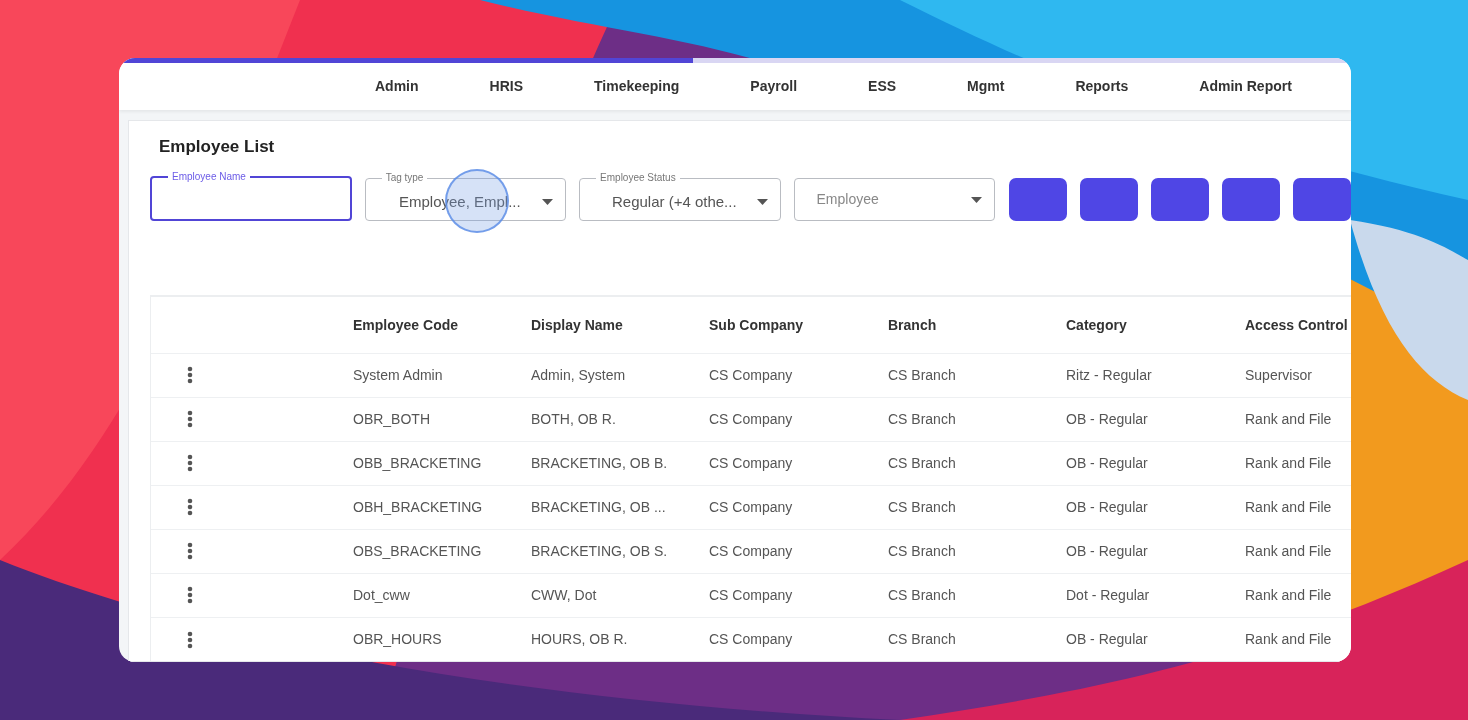 The image size is (1468, 720). What do you see at coordinates (209, 177) in the screenshot?
I see `field-label: Employee Name` at bounding box center [209, 177].